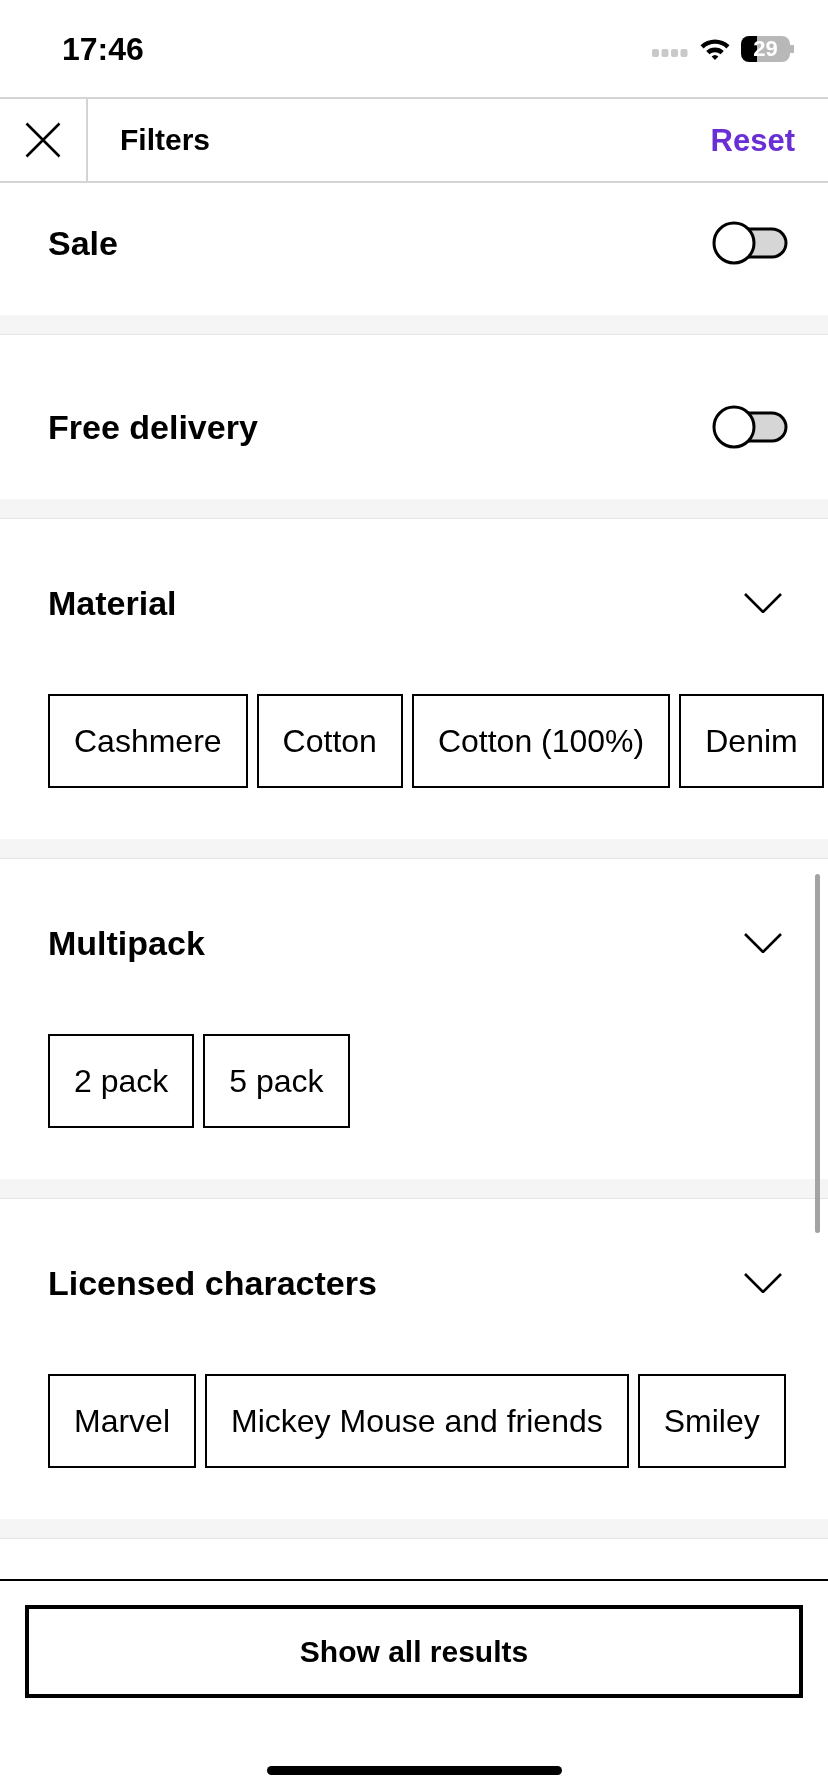  Describe the element at coordinates (103, 48) in the screenshot. I see `status-time: 17:46` at that location.